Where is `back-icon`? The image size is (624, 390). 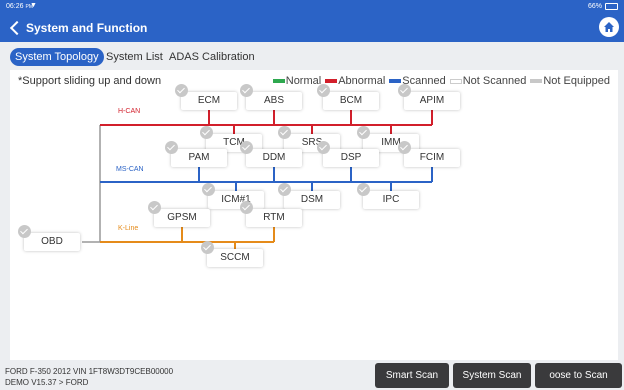
back-icon is located at coordinates (15, 28).